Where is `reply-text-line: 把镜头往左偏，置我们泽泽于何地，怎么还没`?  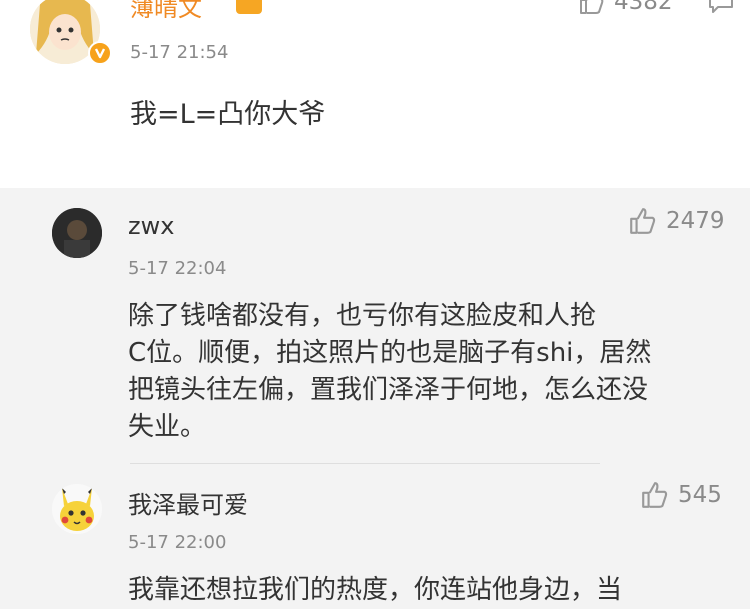 reply-text-line: 把镜头往左偏，置我们泽泽于何地，怎么还没 is located at coordinates (388, 390).